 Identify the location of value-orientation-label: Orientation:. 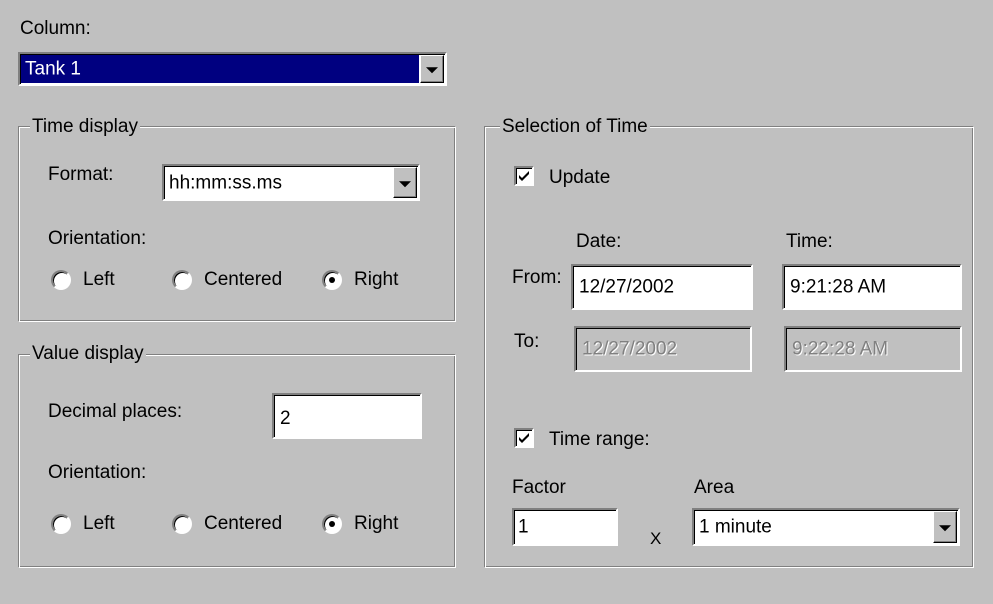
(97, 472).